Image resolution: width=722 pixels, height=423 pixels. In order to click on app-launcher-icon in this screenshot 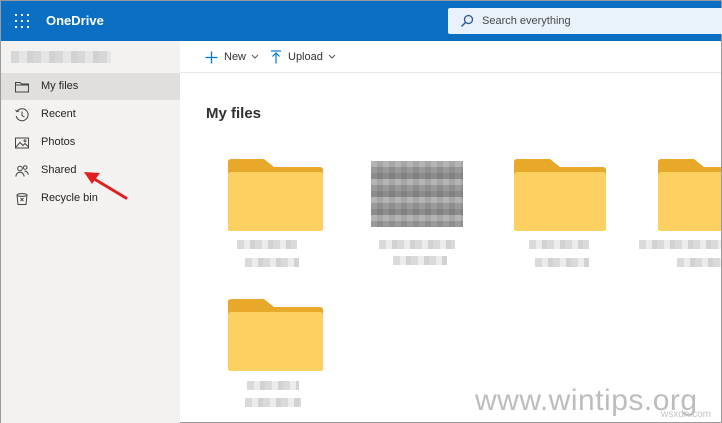, I will do `click(22, 21)`.